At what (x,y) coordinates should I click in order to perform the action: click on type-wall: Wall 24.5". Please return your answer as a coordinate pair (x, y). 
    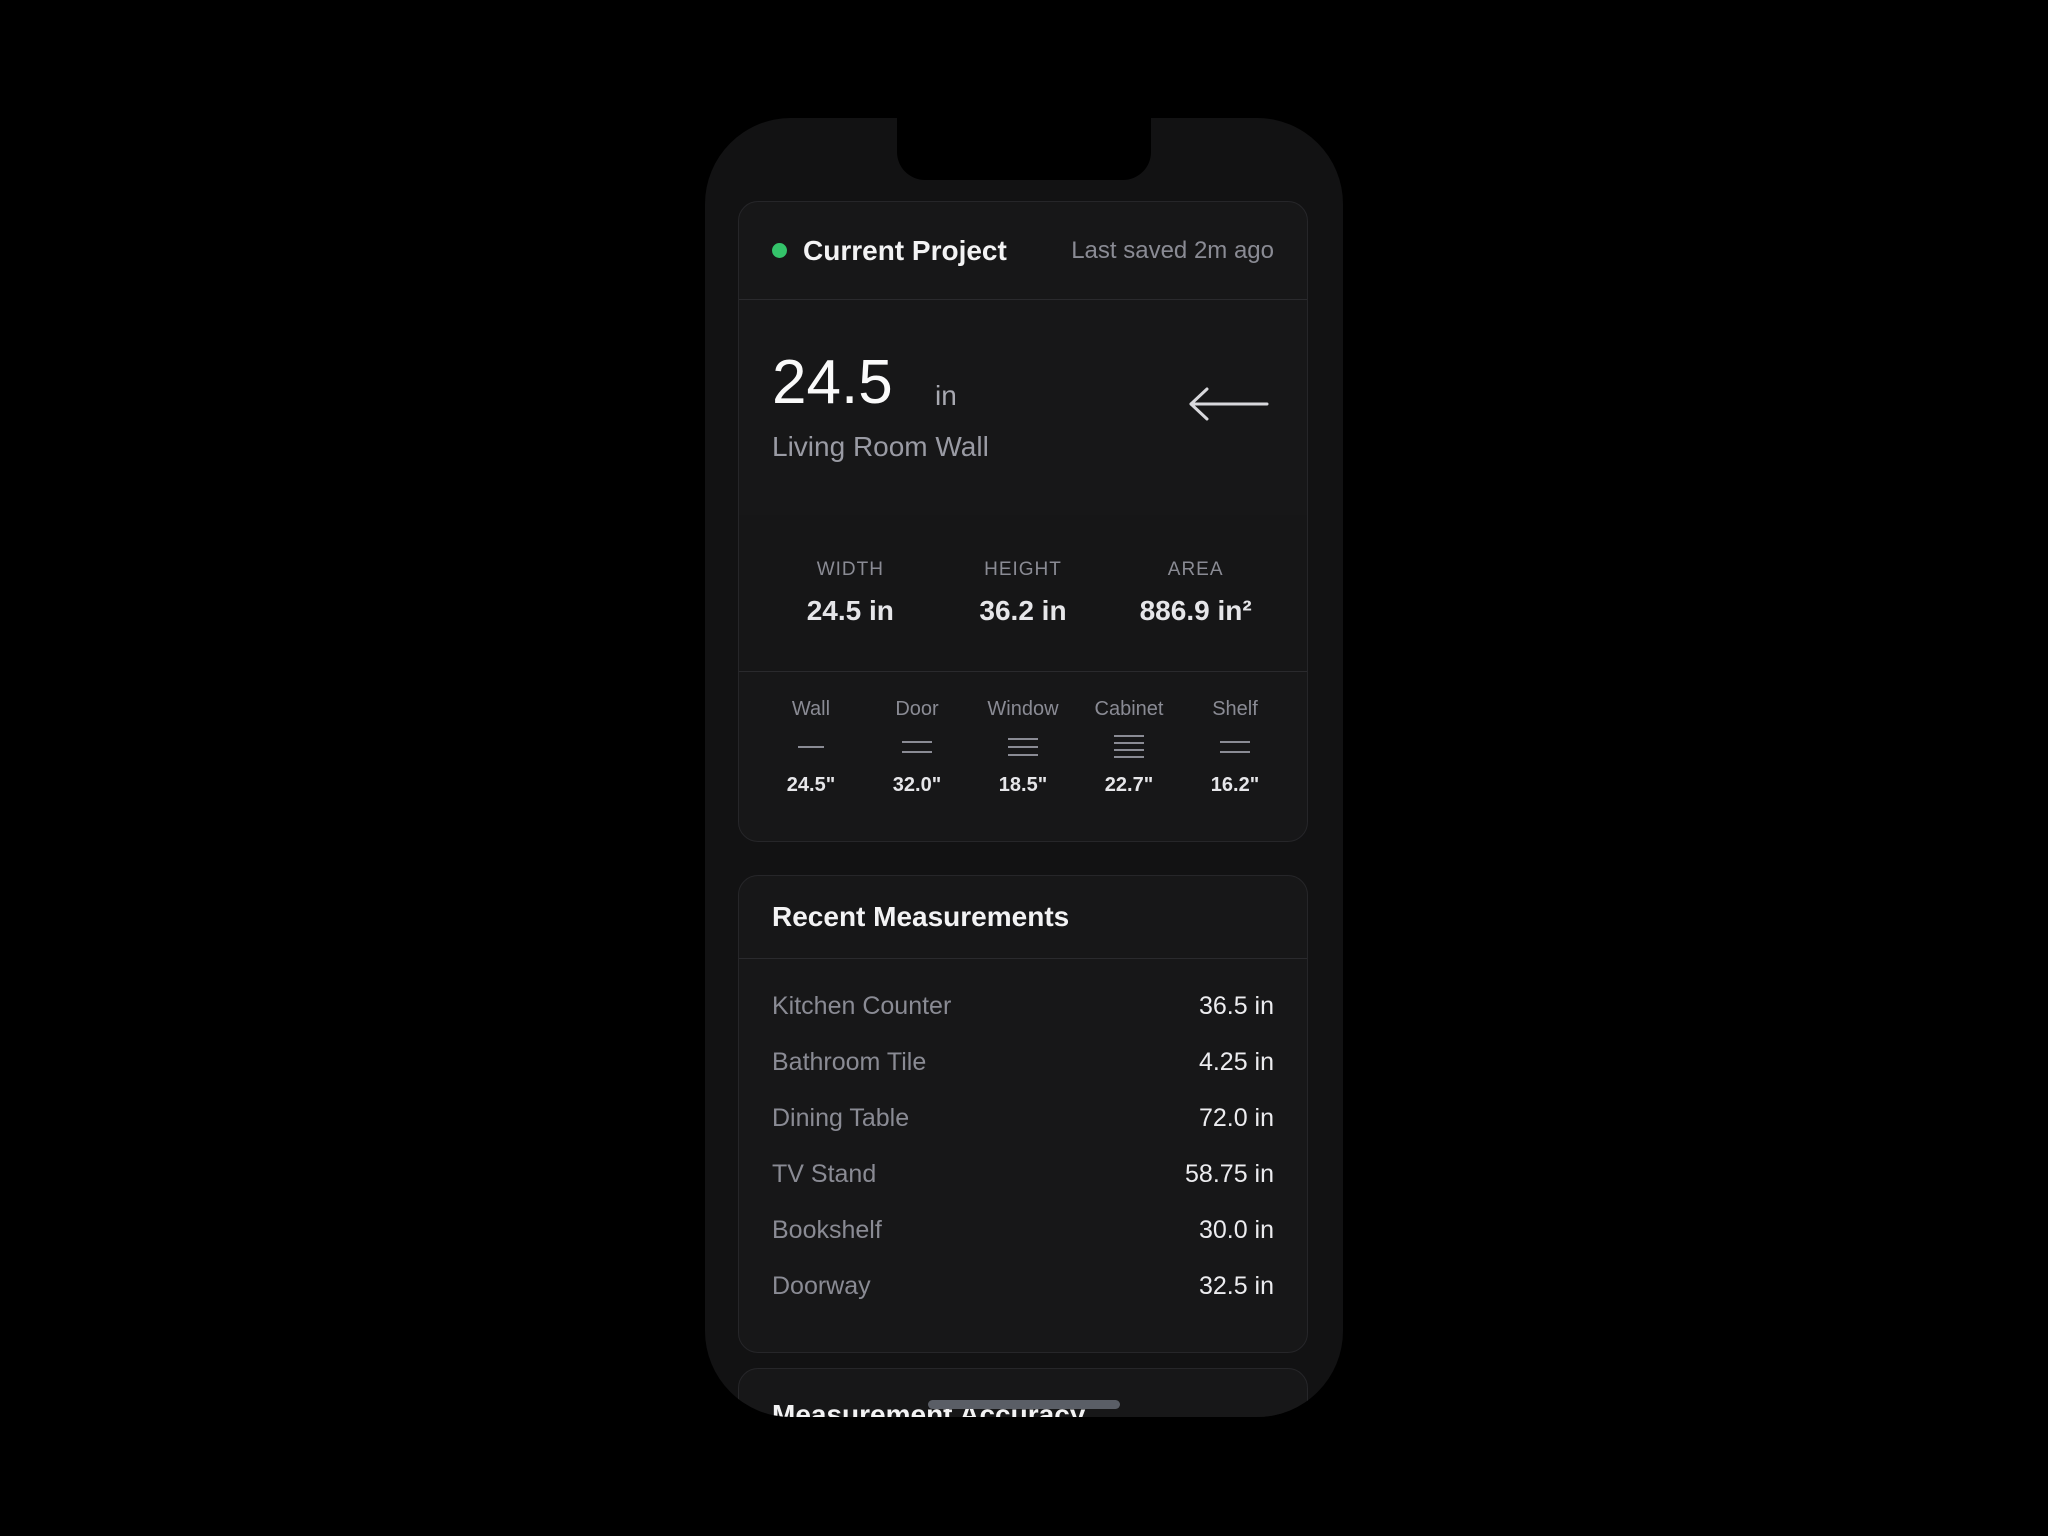
    Looking at the image, I should click on (811, 747).